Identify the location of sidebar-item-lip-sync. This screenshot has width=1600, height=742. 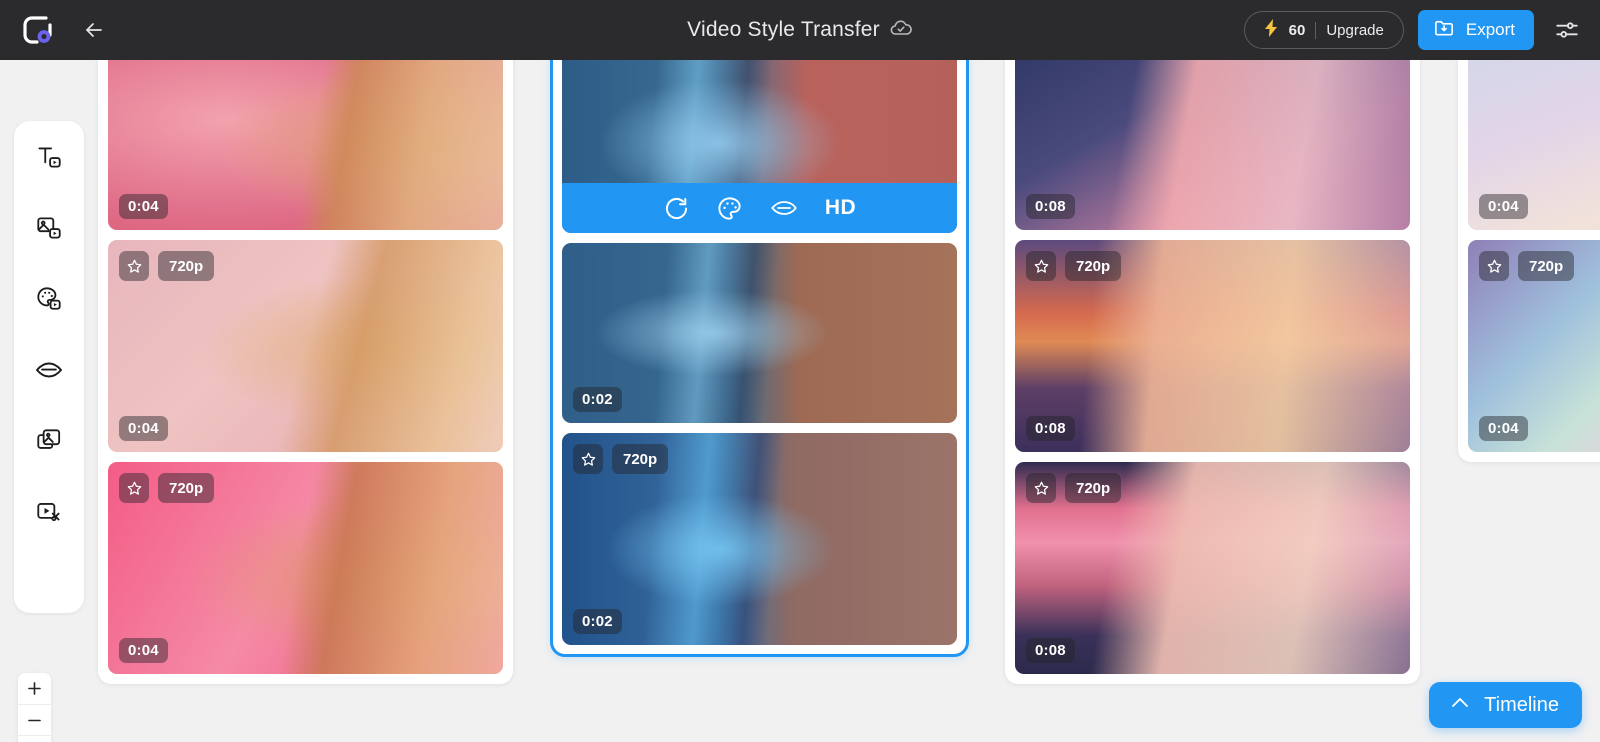
(49, 370).